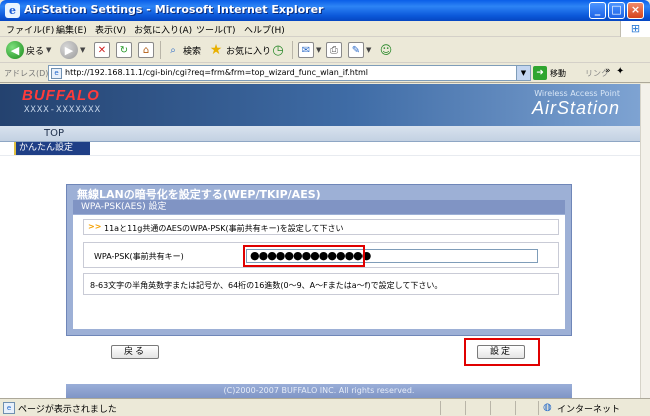 The height and width of the screenshot is (416, 650). I want to click on address-label: アドレス(D), so click(26, 73).